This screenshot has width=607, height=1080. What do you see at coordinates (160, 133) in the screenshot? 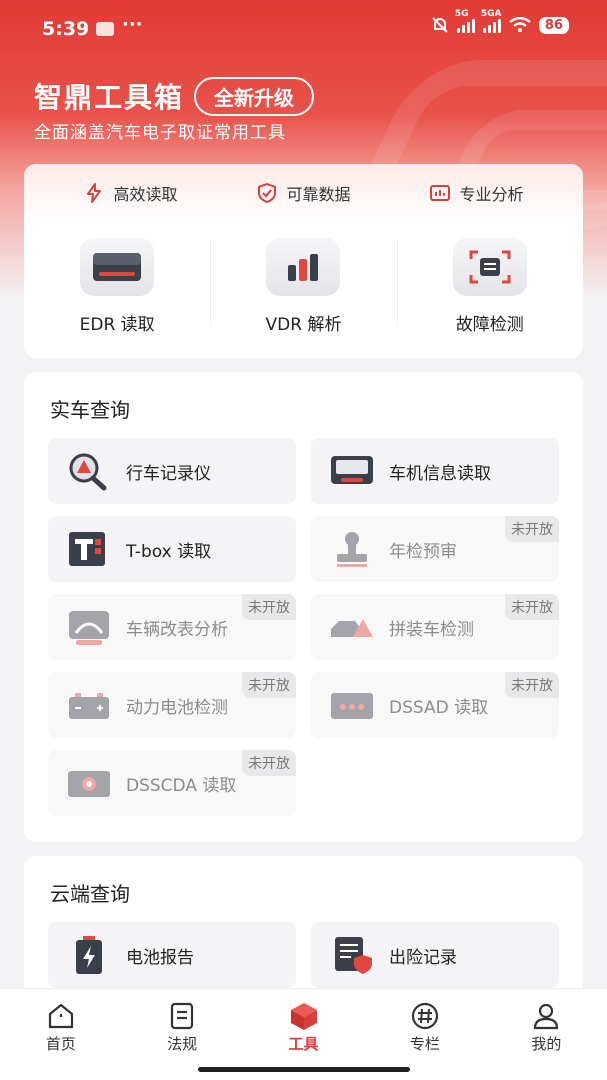
I see `app-subtitle: 全面涵盖汽车电子取证常用工具` at bounding box center [160, 133].